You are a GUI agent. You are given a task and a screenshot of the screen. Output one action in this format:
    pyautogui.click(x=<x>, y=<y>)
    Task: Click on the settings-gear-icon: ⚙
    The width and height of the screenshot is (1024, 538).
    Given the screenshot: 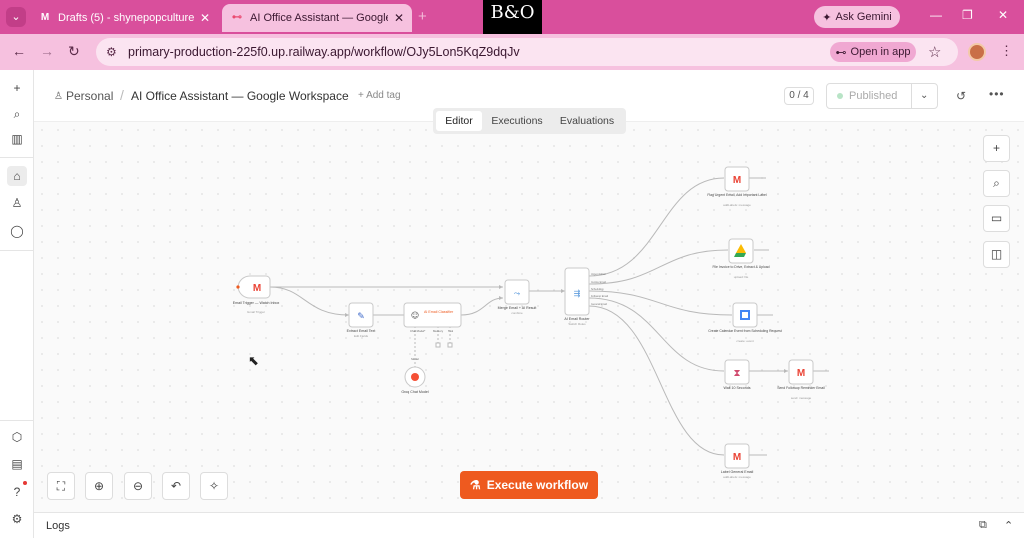 What is the action you would take?
    pyautogui.click(x=17, y=519)
    